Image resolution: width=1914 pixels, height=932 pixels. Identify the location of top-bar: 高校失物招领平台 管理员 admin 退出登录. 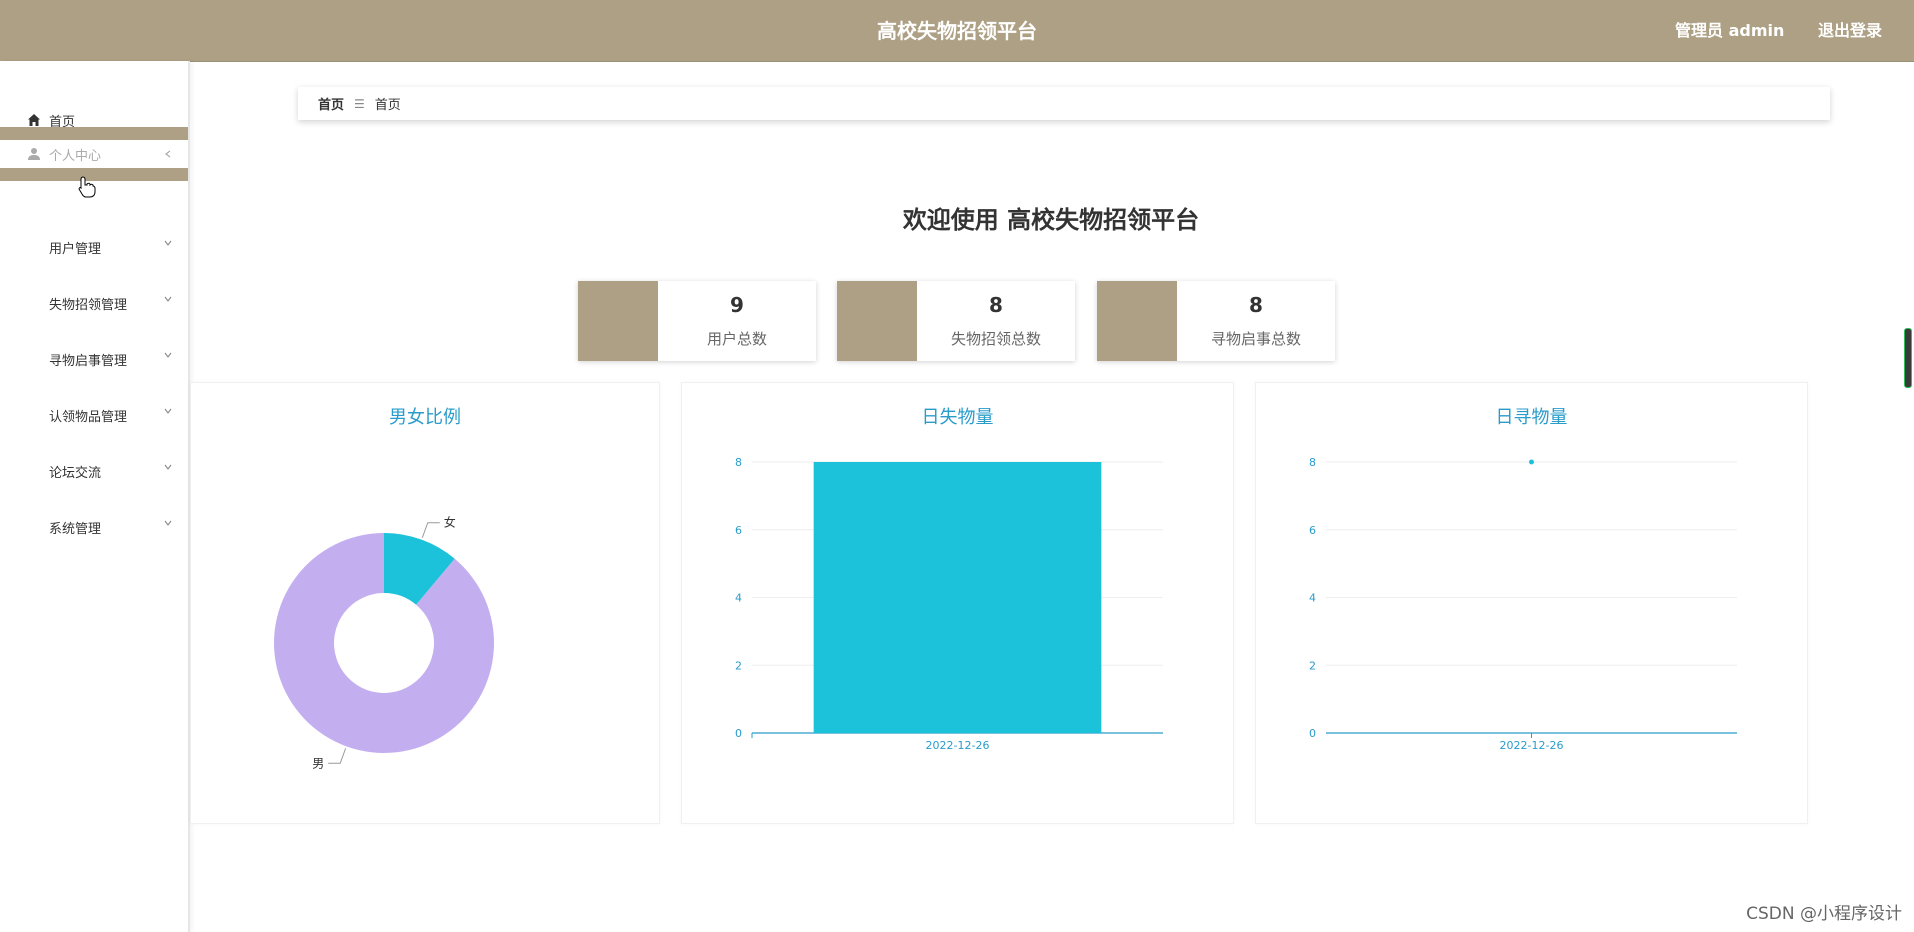
(957, 31).